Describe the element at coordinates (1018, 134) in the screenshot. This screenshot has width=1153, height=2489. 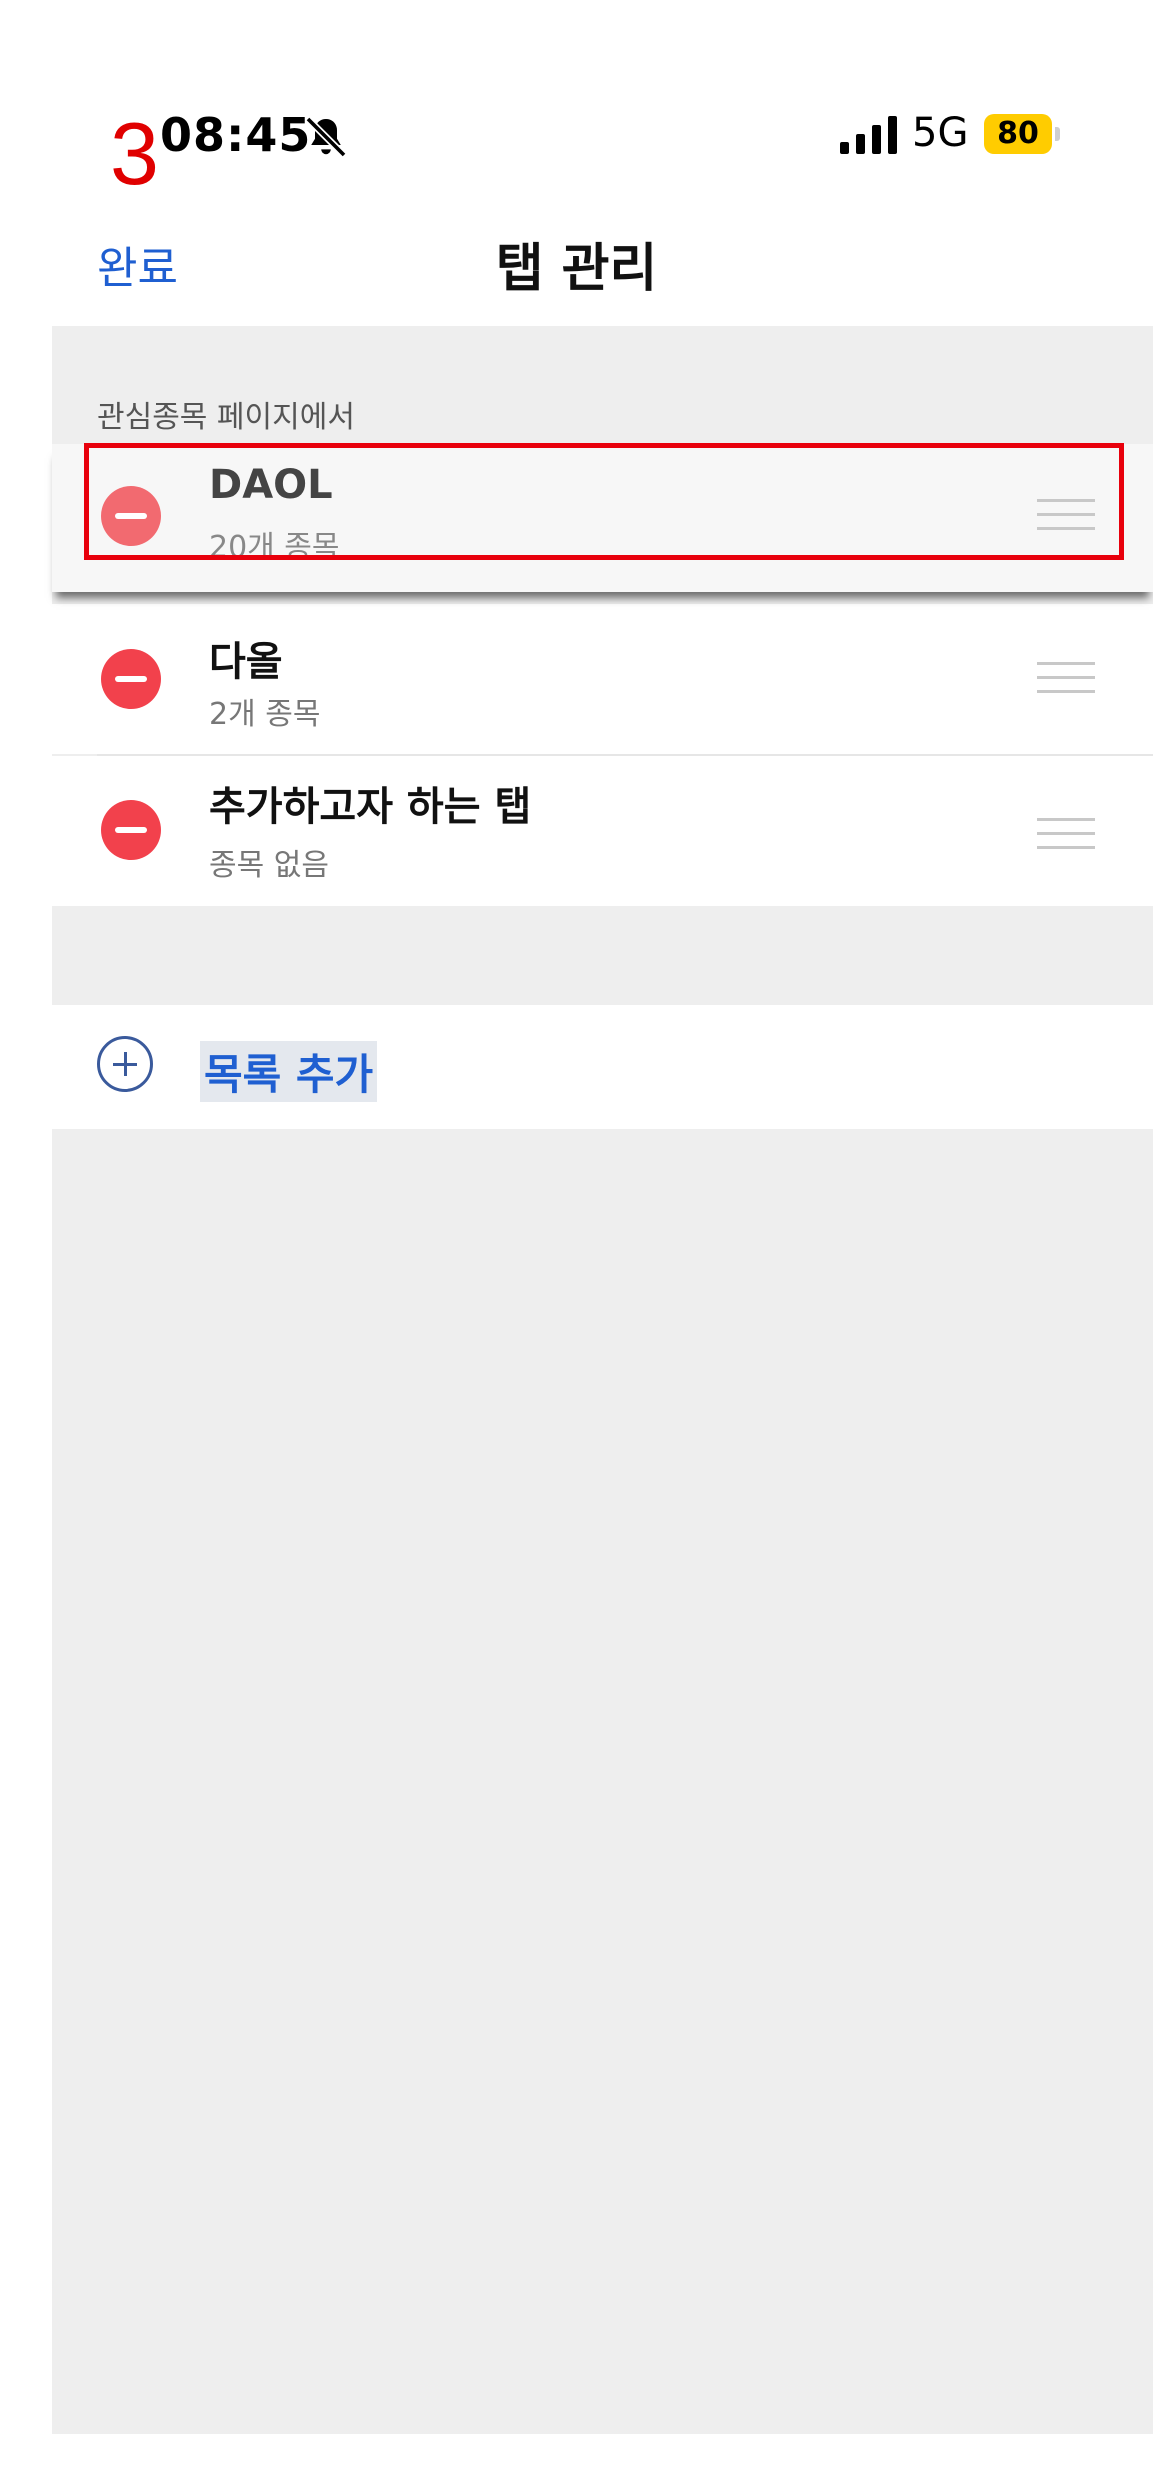
I see `battery-indicator: 80` at that location.